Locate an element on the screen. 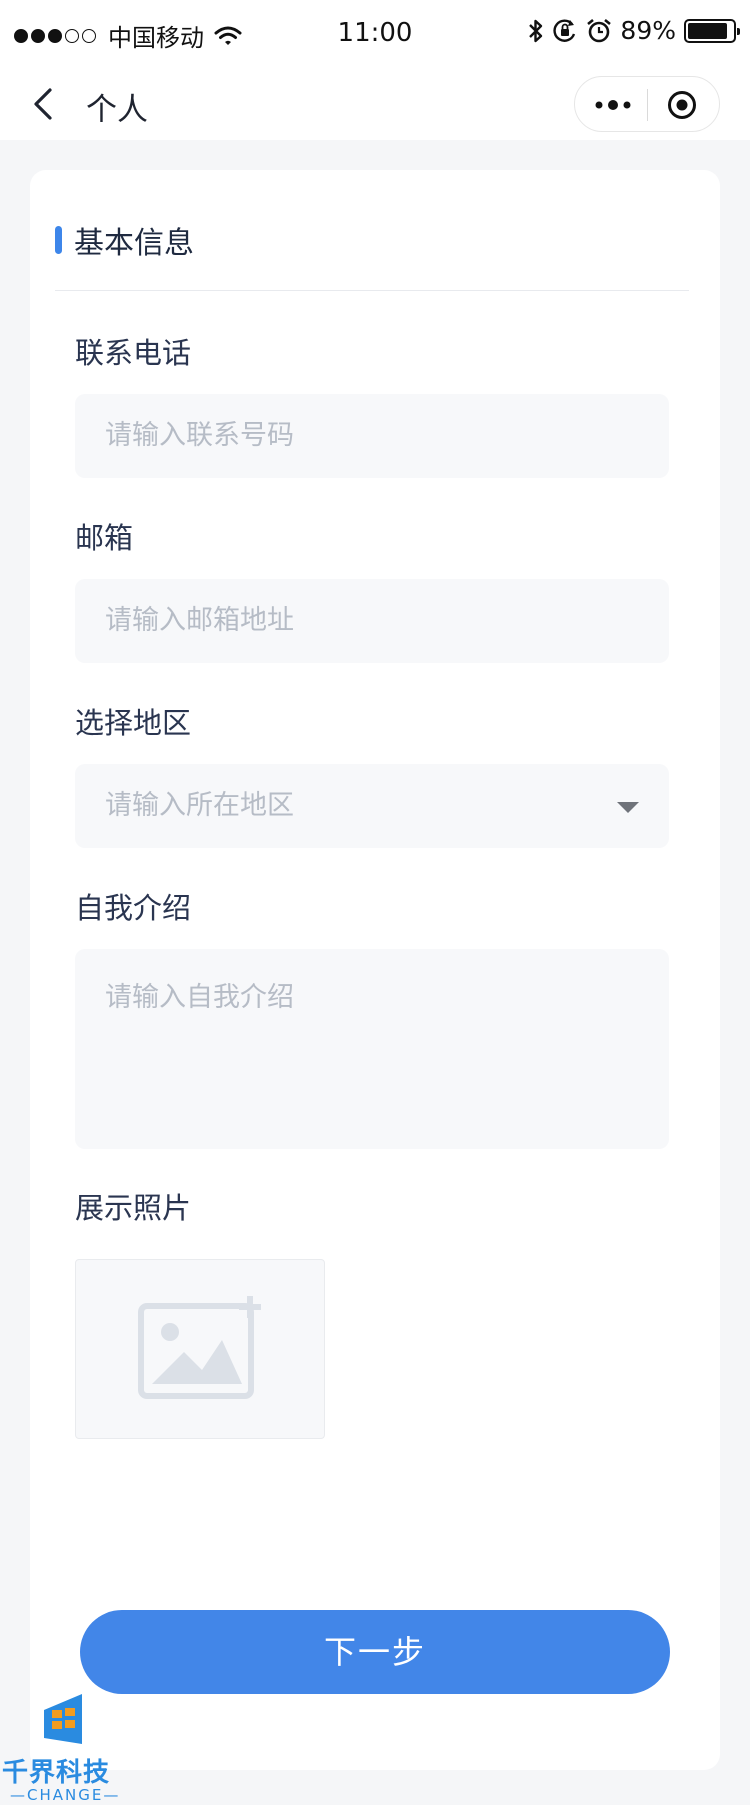 Image resolution: width=750 pixels, height=1805 pixels. add-image-icon is located at coordinates (199, 1347).